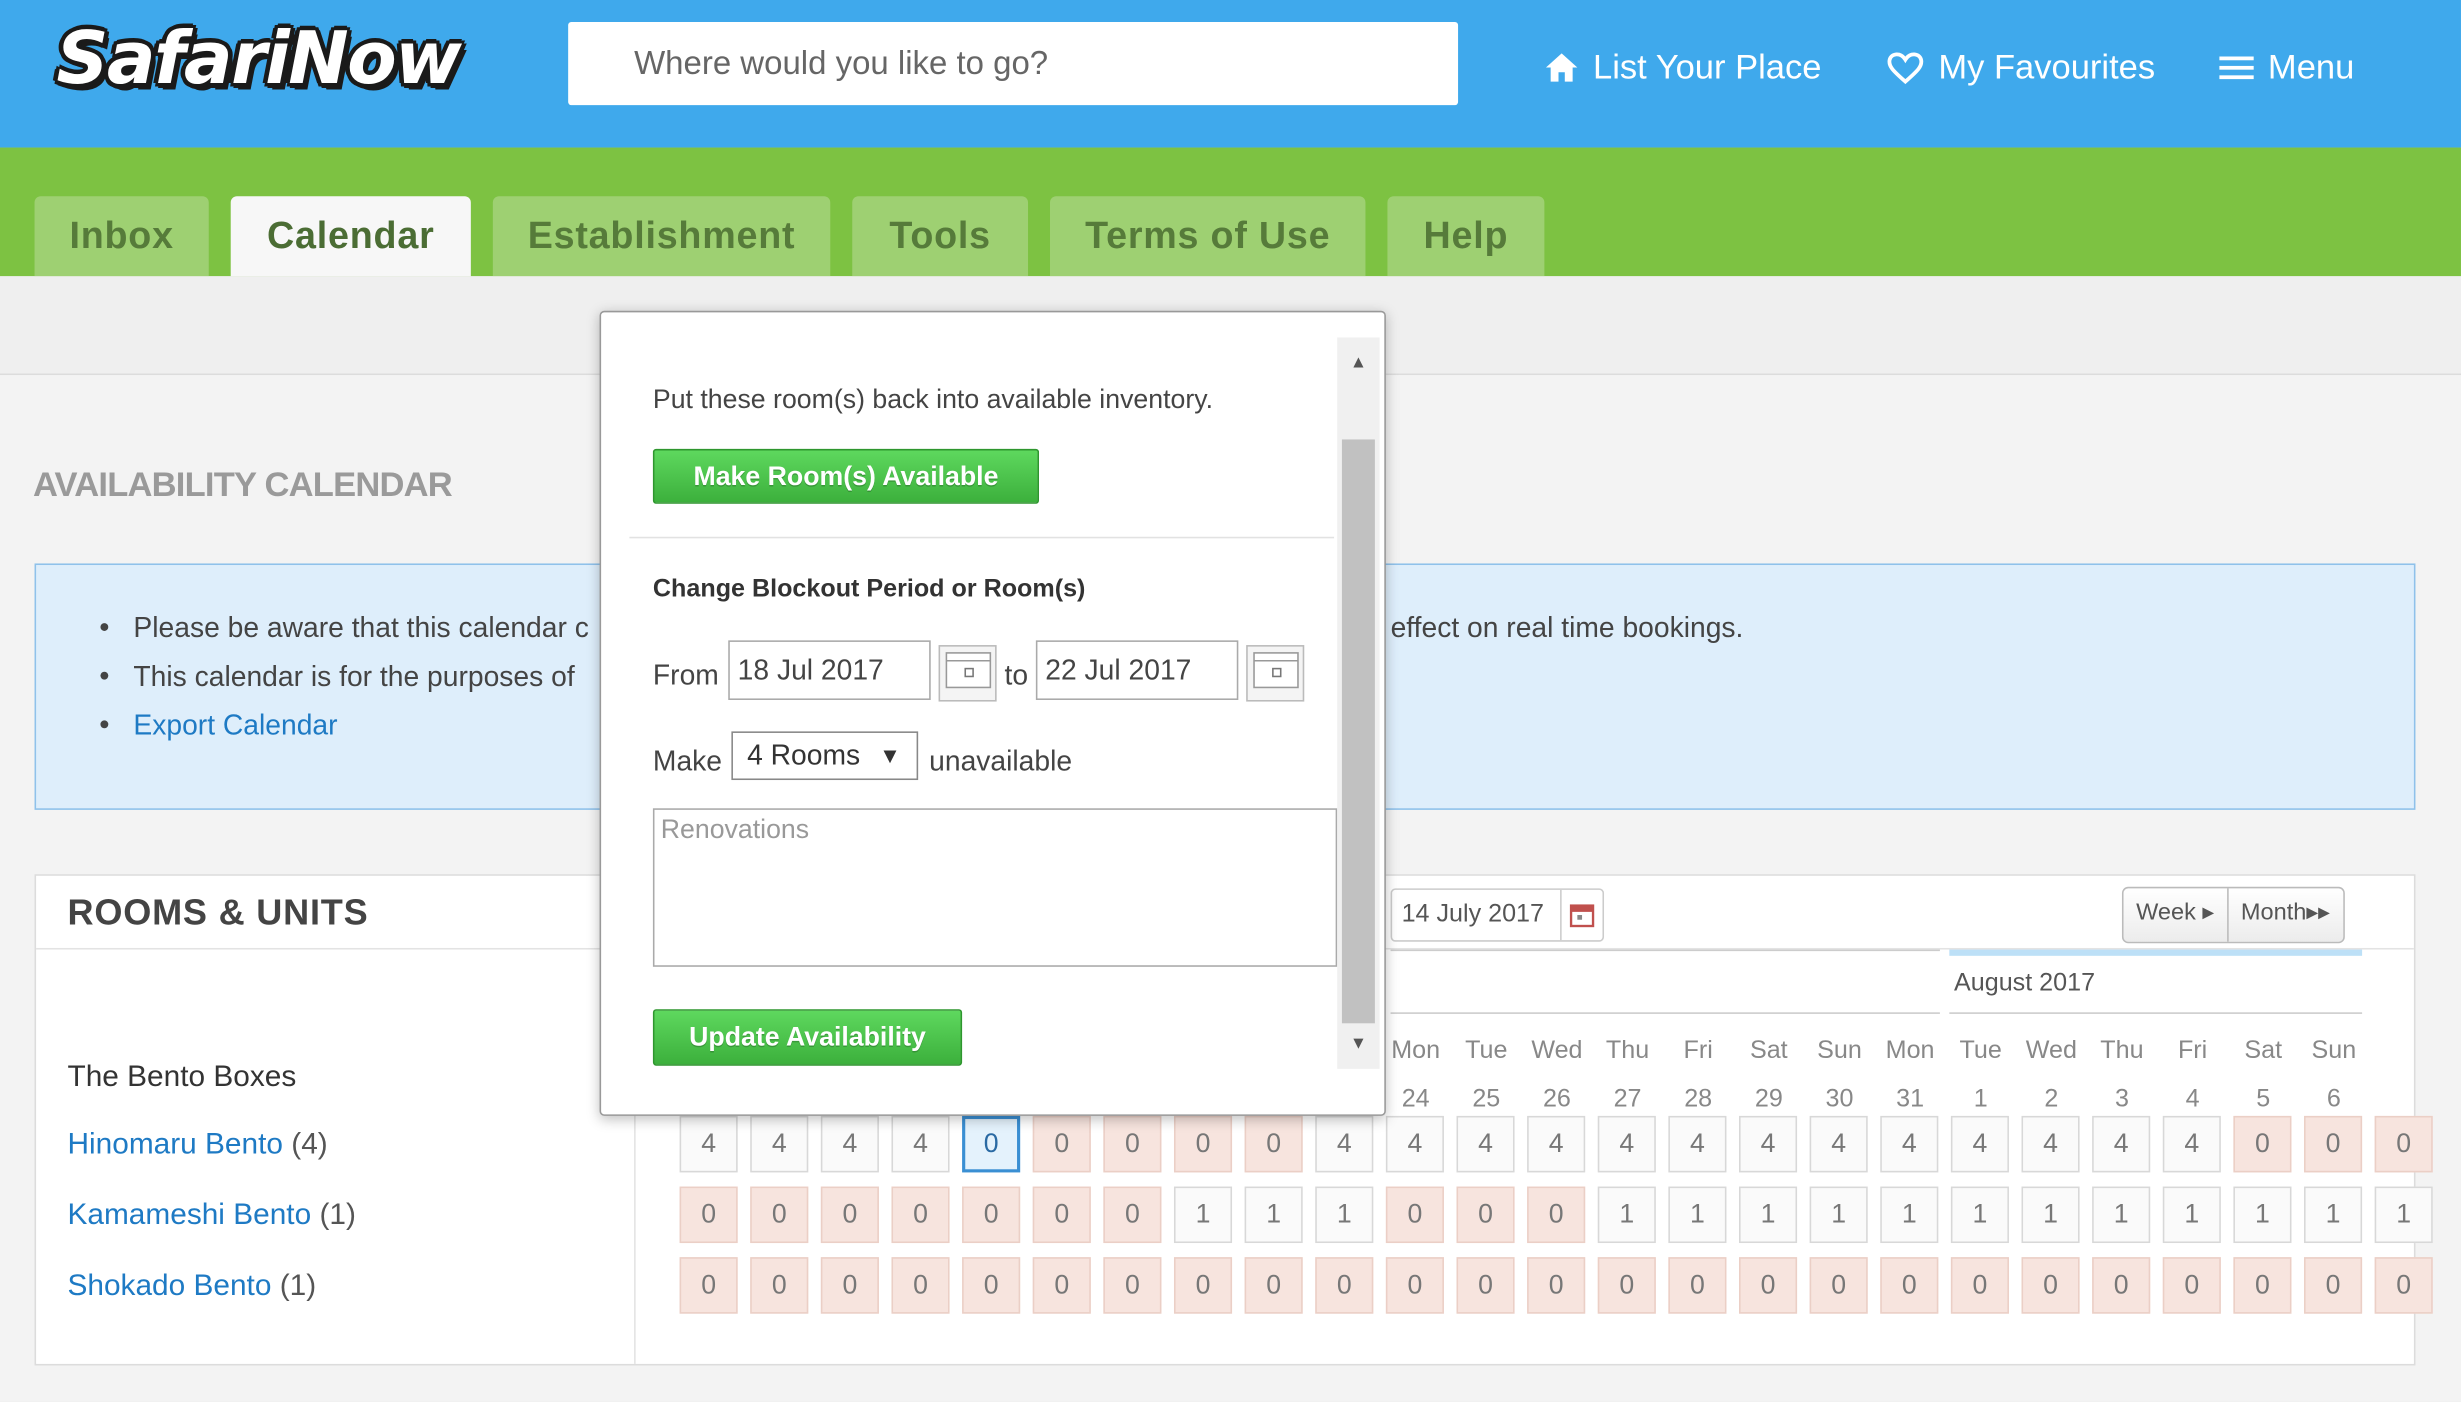 The image size is (2461, 1402). I want to click on rooms-count-select: 4 Rooms ▼, so click(825, 756).